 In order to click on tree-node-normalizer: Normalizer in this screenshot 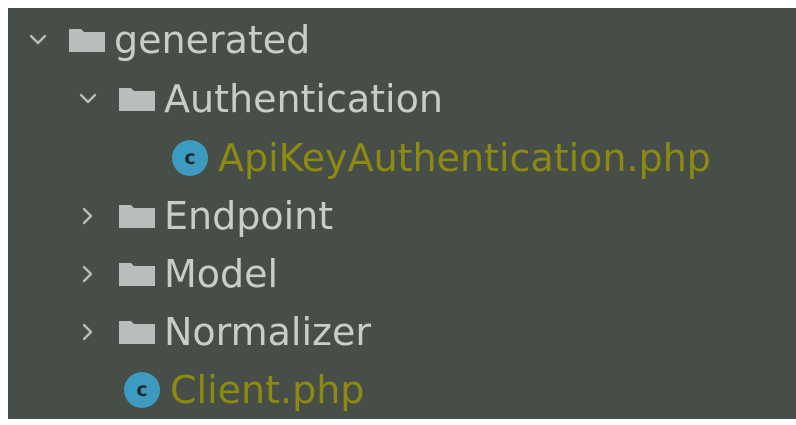, I will do `click(223, 332)`.